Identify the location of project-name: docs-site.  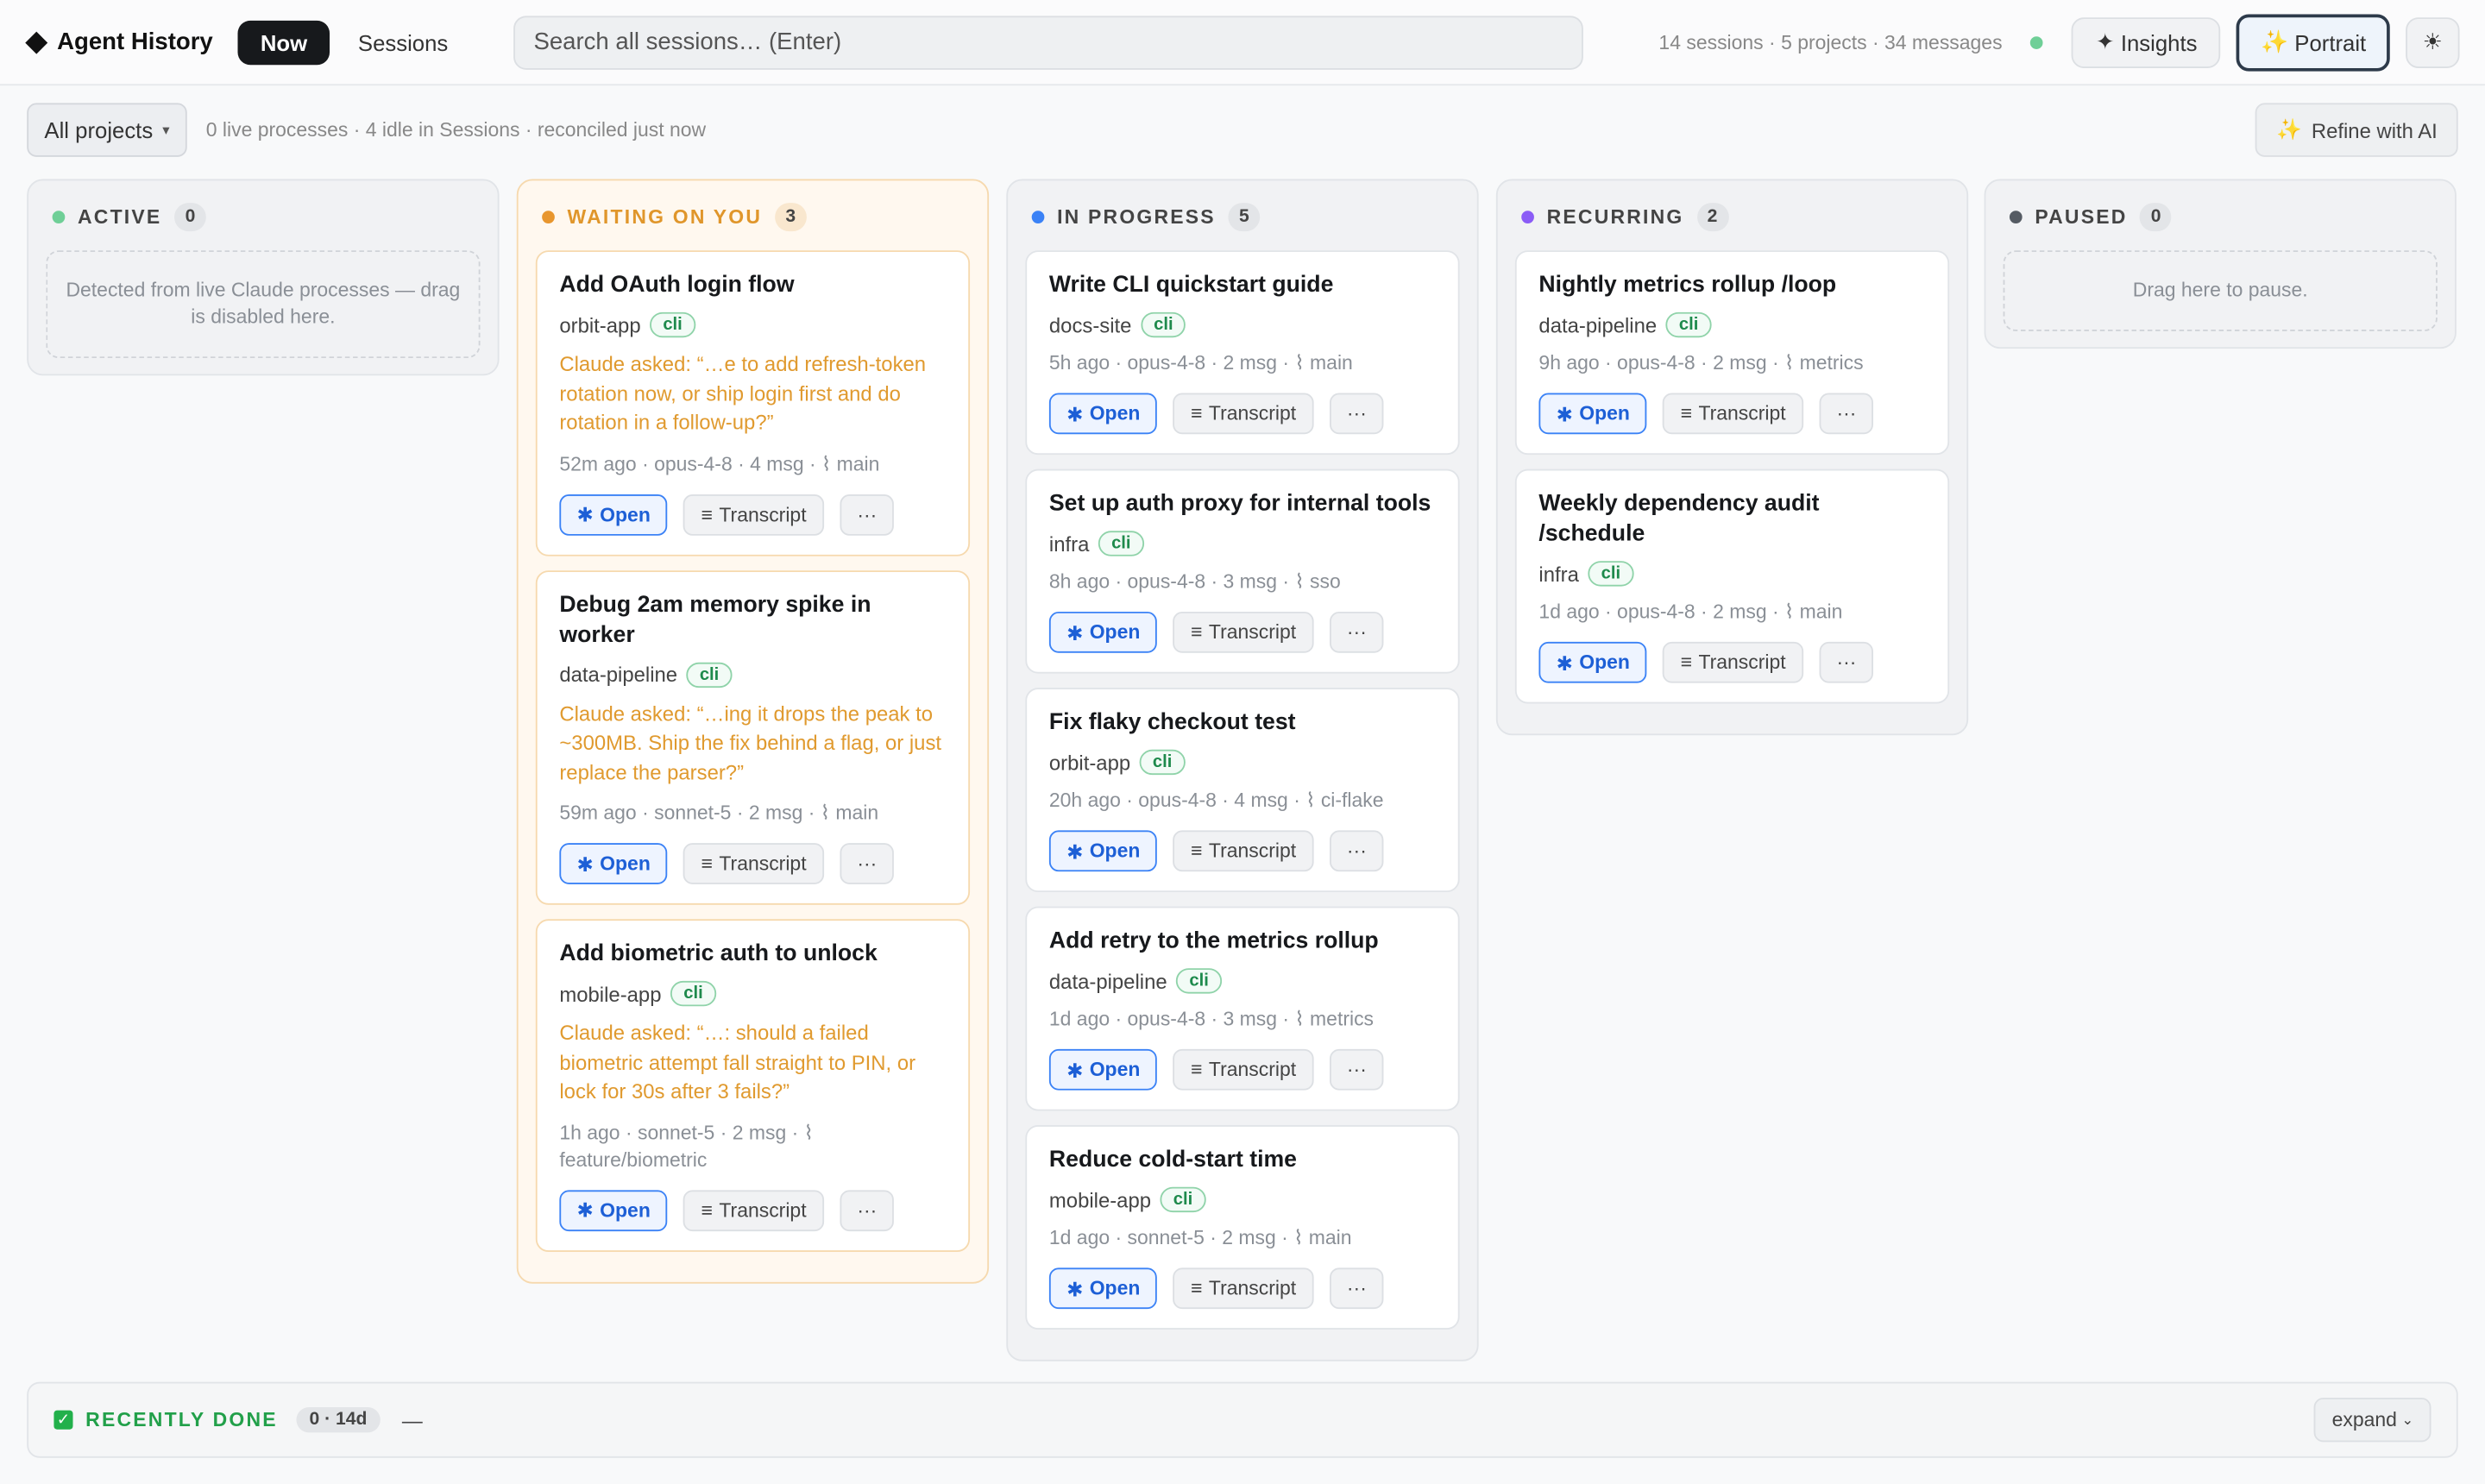
(1090, 324).